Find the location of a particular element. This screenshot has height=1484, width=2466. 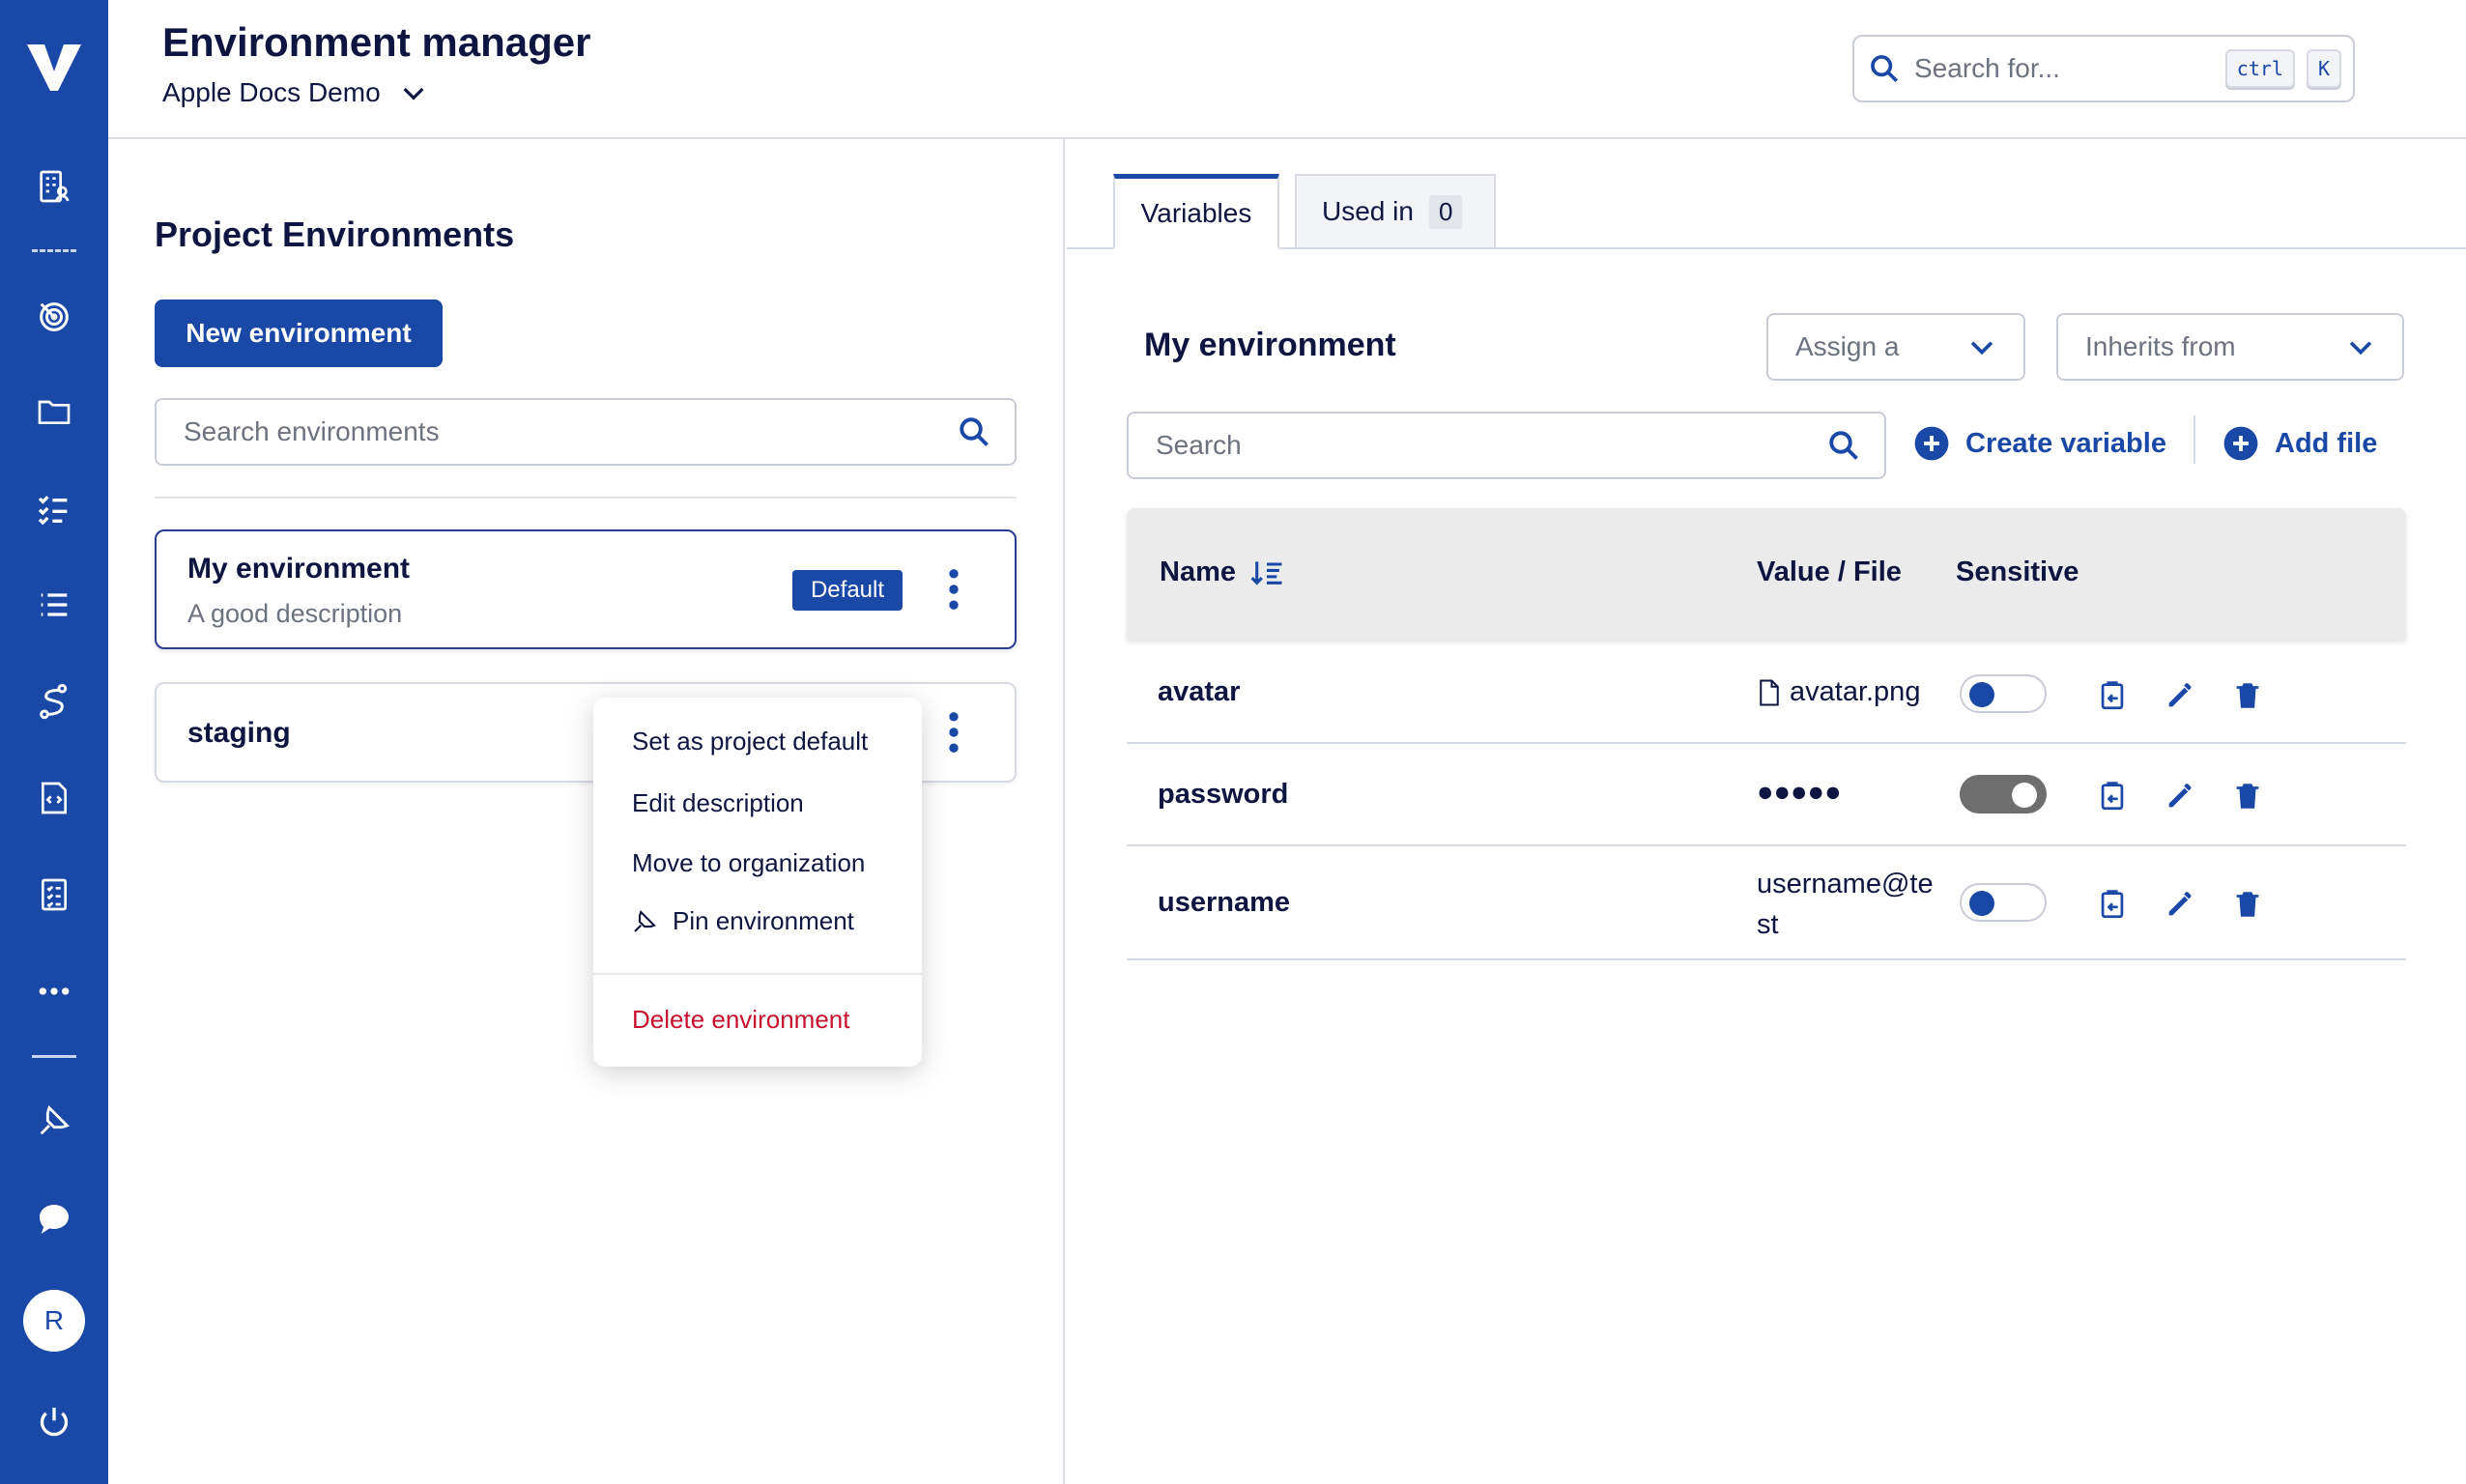

tab-count-badge: 0 is located at coordinates (1445, 212).